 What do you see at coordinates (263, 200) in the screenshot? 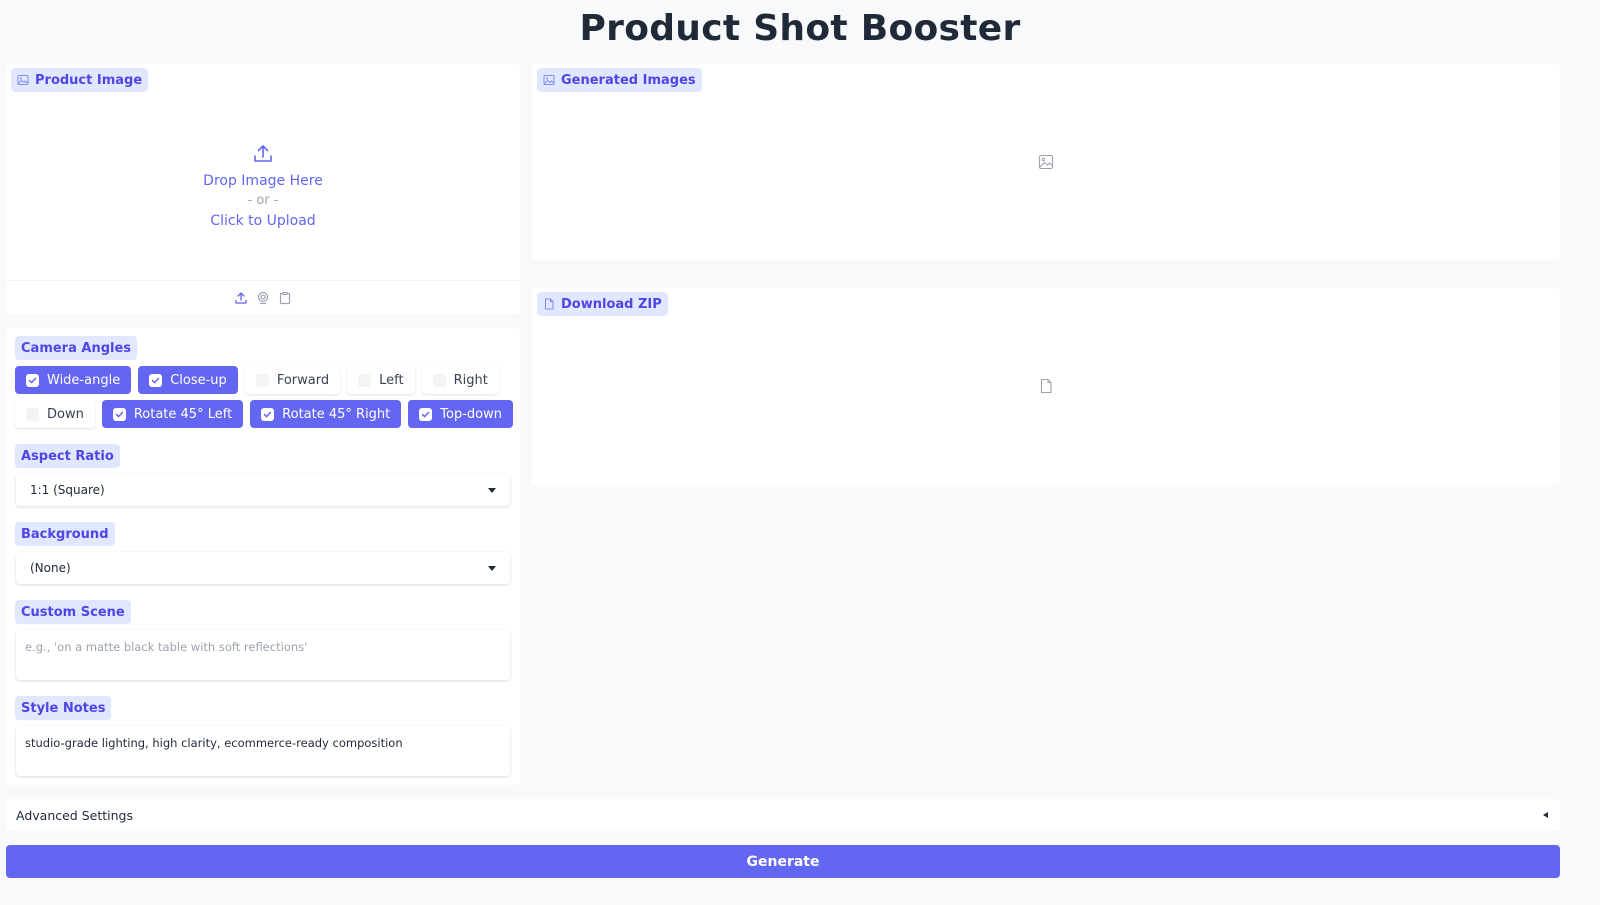
I see `or-text: - or -` at bounding box center [263, 200].